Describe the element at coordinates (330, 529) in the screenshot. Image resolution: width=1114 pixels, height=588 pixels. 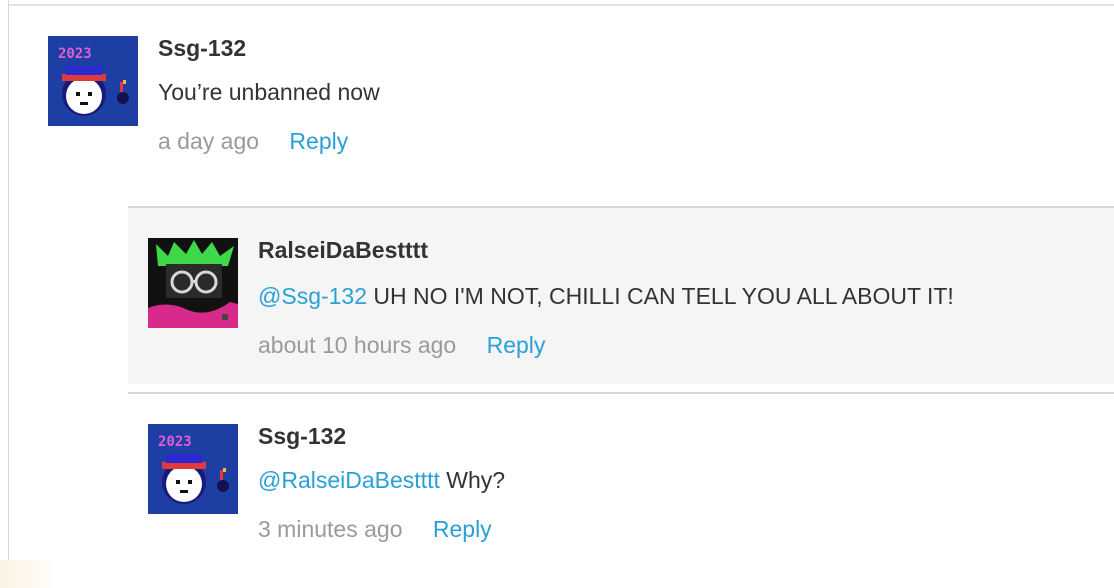
I see `comment-timestamp: 3 minutes ago` at that location.